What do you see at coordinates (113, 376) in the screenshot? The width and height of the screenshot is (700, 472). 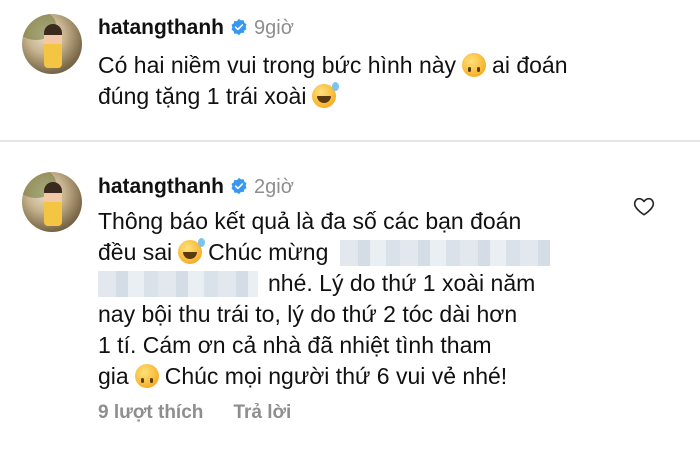 I see `comment-line: gia` at bounding box center [113, 376].